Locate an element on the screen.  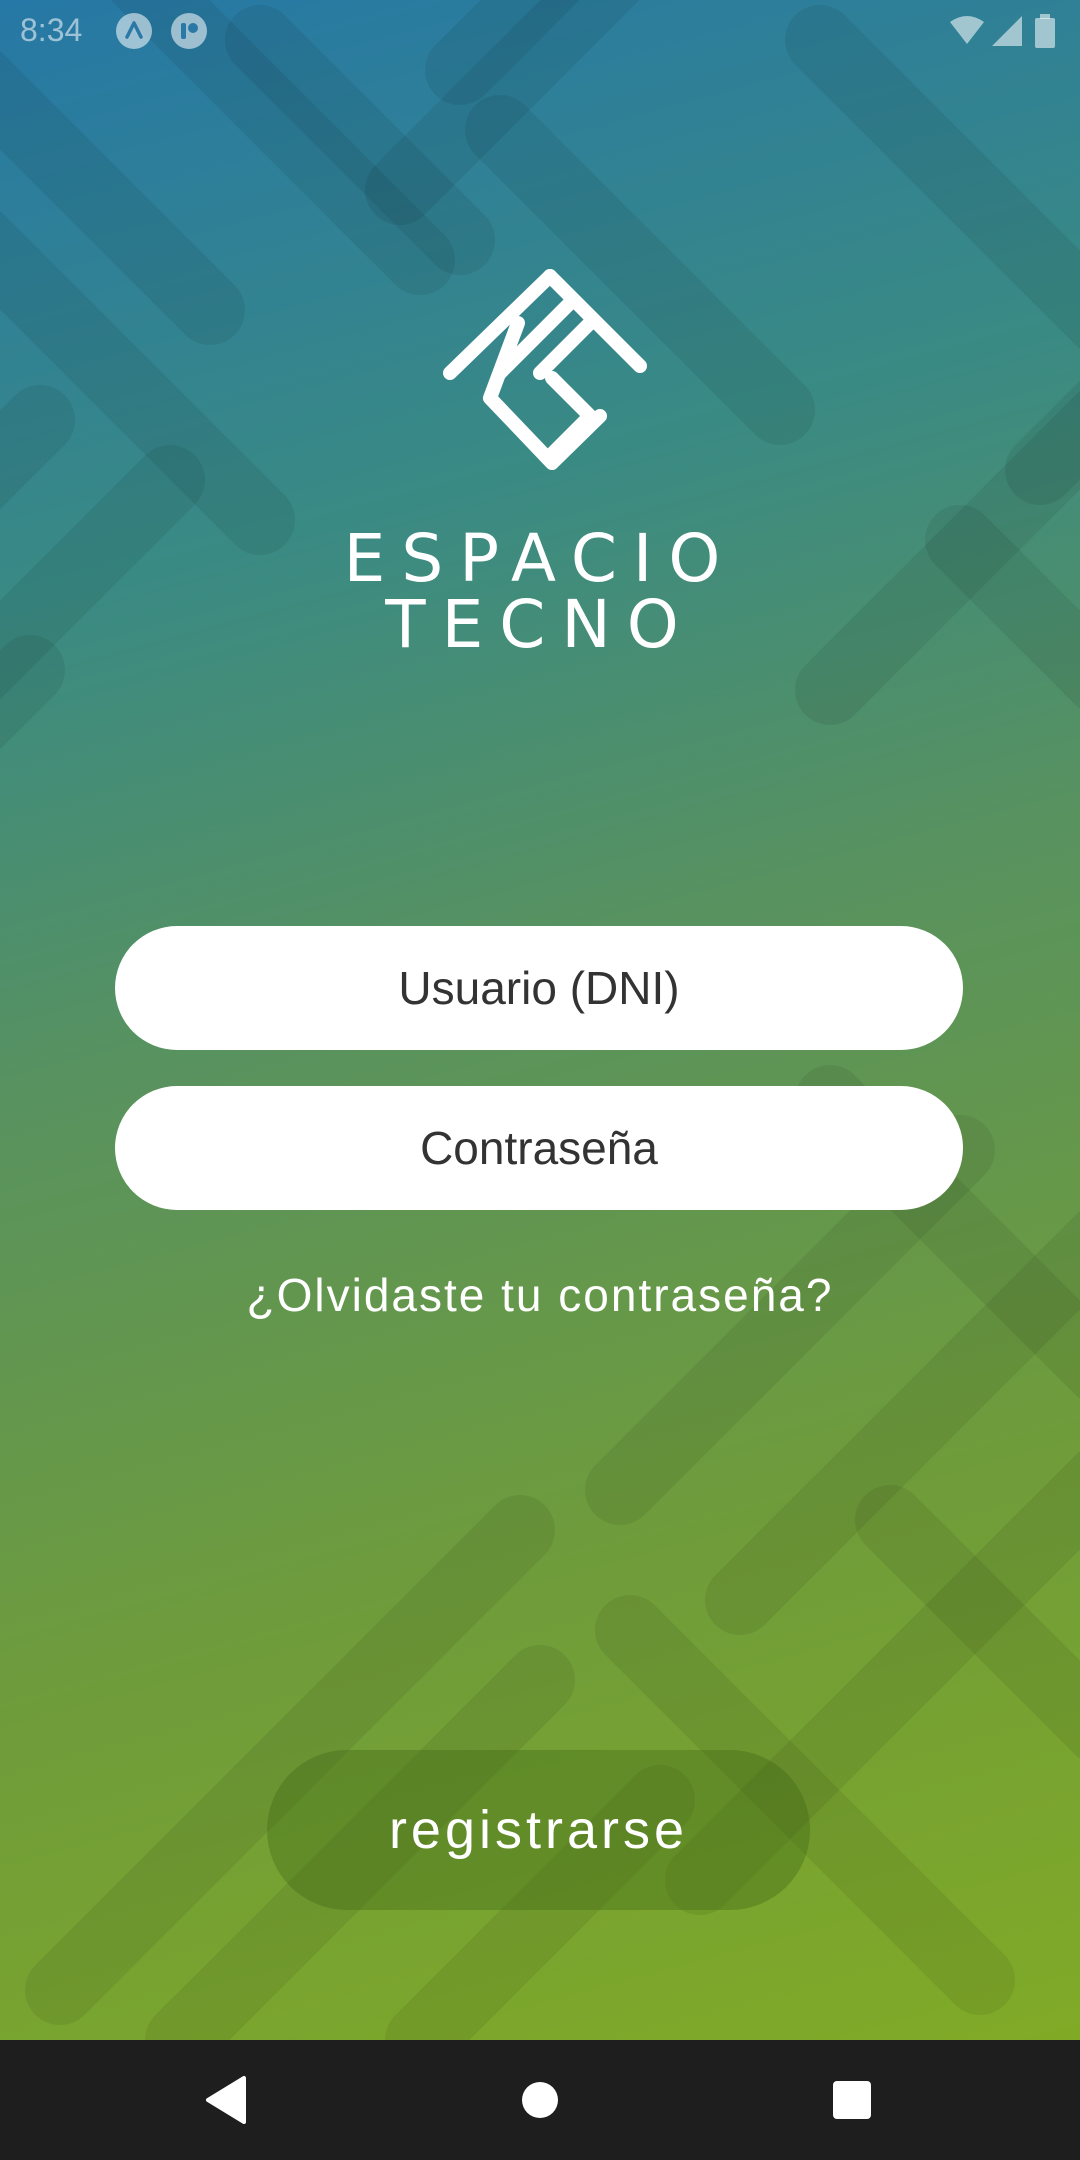
recents-icon is located at coordinates (852, 2100).